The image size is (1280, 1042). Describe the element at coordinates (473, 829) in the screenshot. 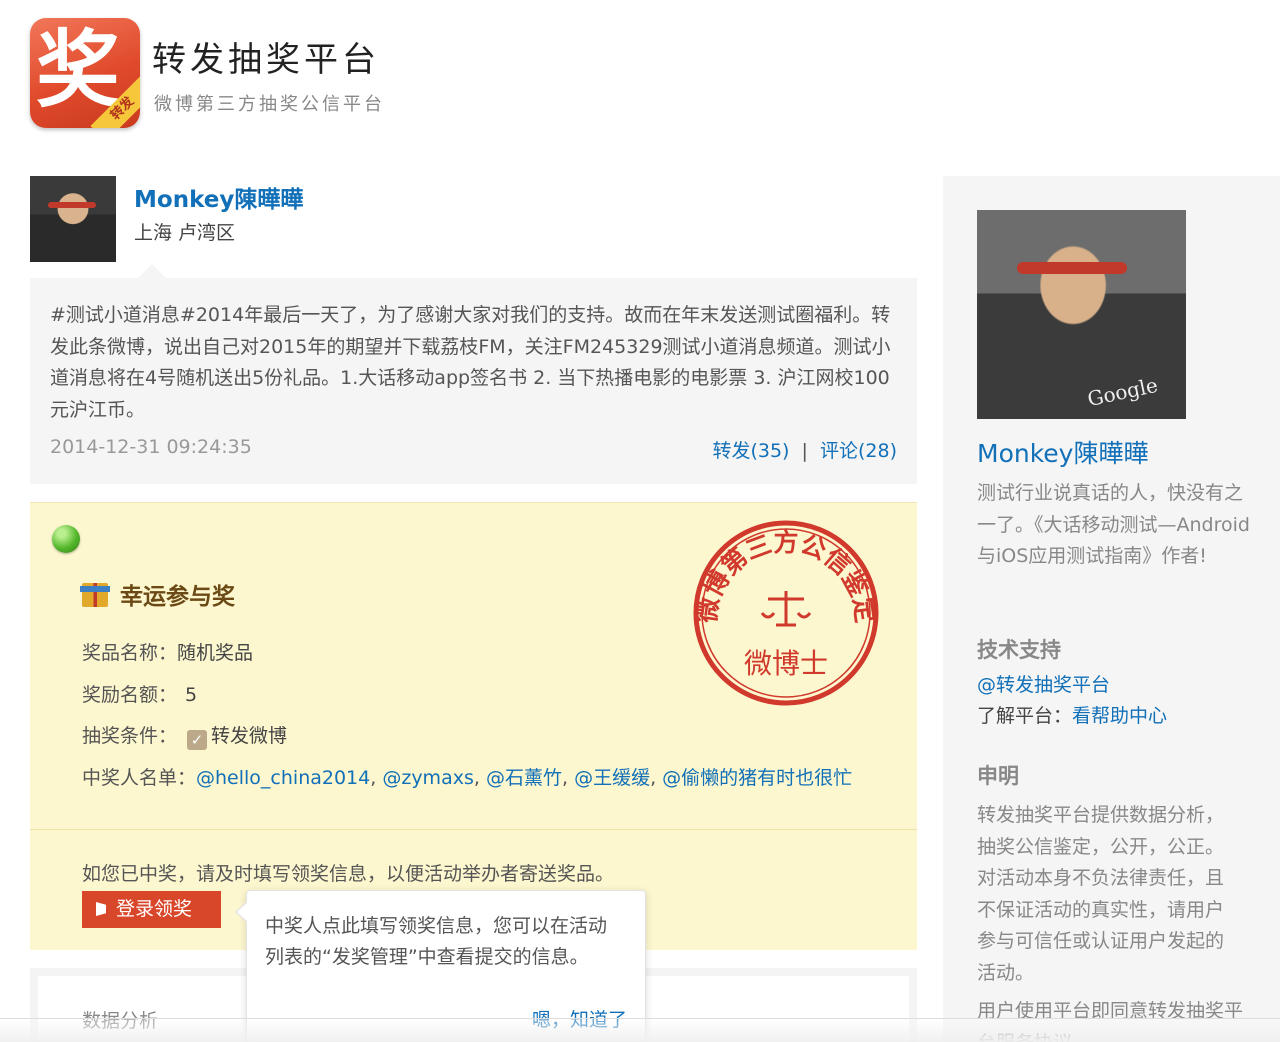

I see `prize-divider` at that location.